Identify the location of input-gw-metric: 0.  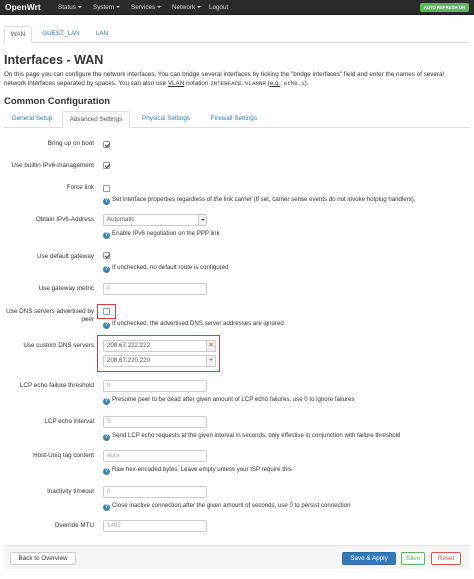
(155, 289).